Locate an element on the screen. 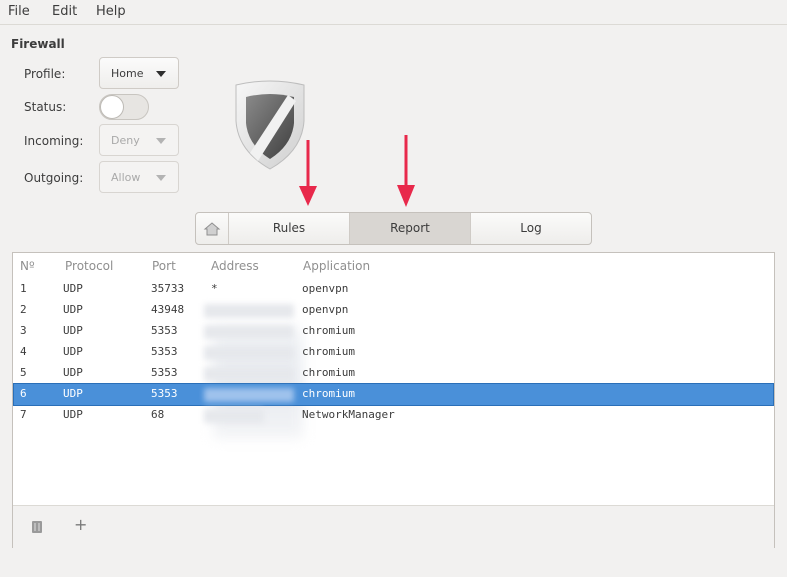 The height and width of the screenshot is (577, 787). cell-port: 68 is located at coordinates (158, 414).